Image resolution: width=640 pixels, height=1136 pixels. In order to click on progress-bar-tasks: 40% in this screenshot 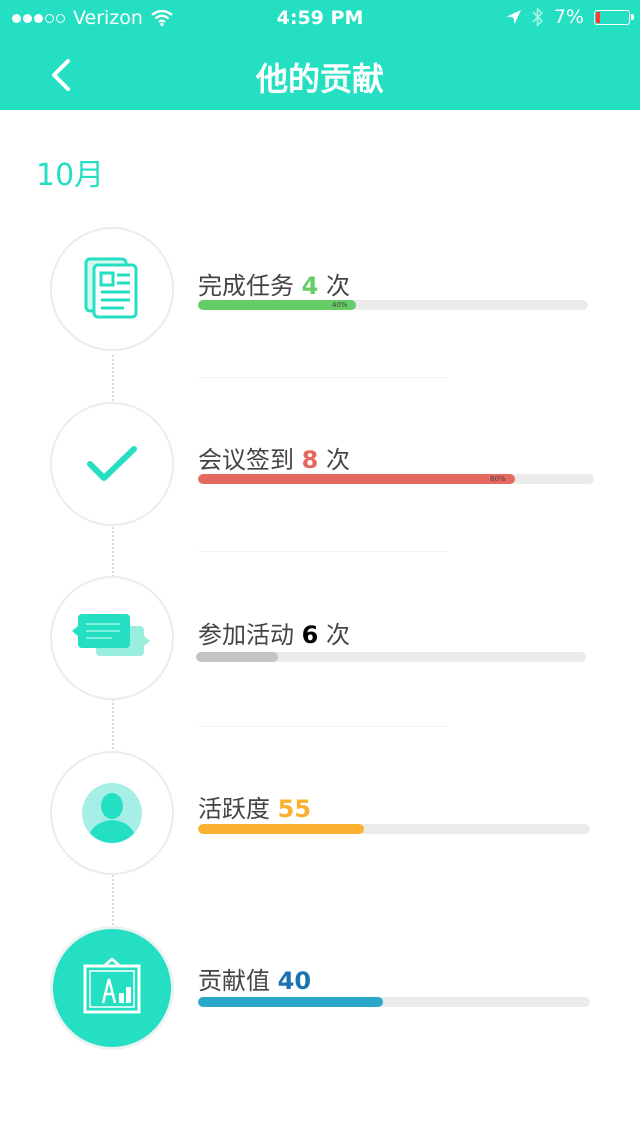, I will do `click(393, 305)`.